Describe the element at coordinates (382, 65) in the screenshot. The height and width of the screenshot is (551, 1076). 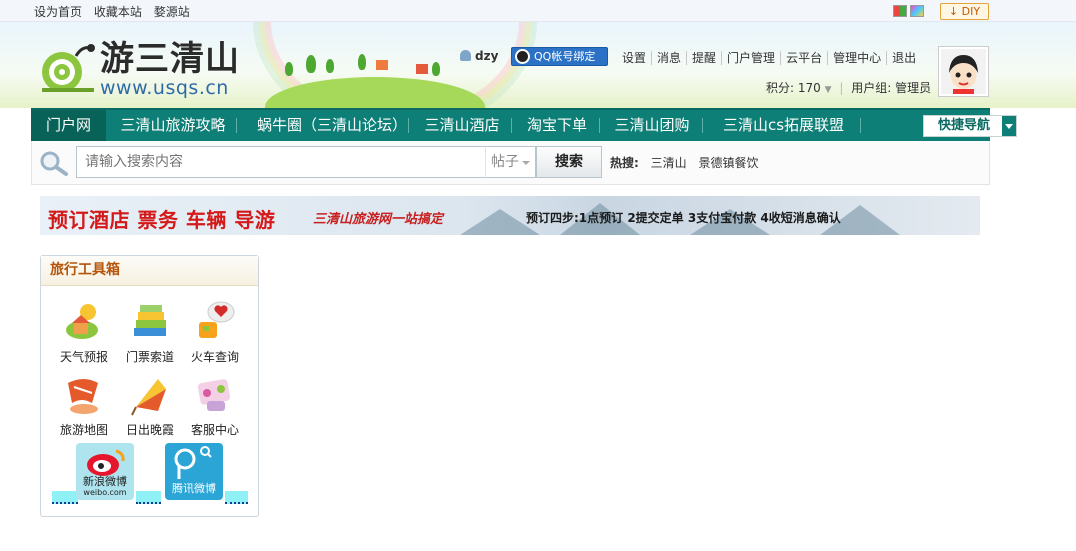
I see `house-decoration` at that location.